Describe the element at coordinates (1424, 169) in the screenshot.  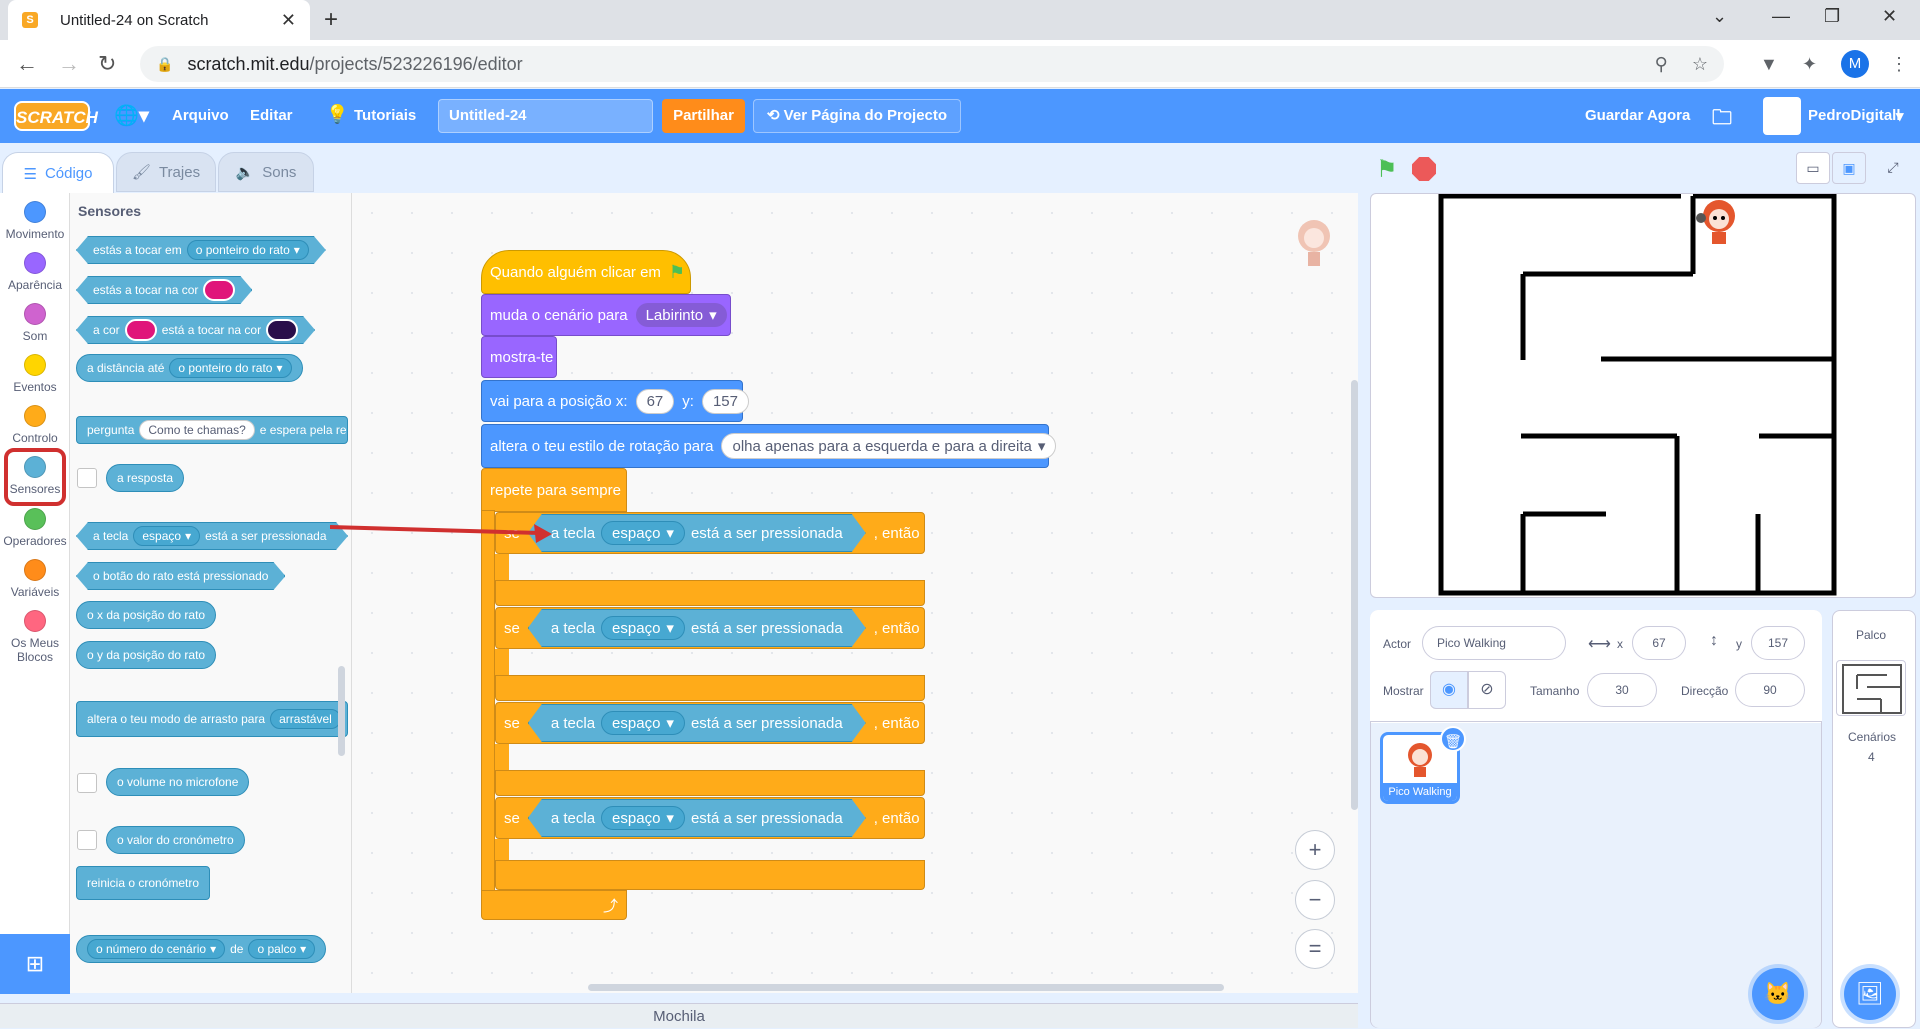
I see `stop-sign-icon` at that location.